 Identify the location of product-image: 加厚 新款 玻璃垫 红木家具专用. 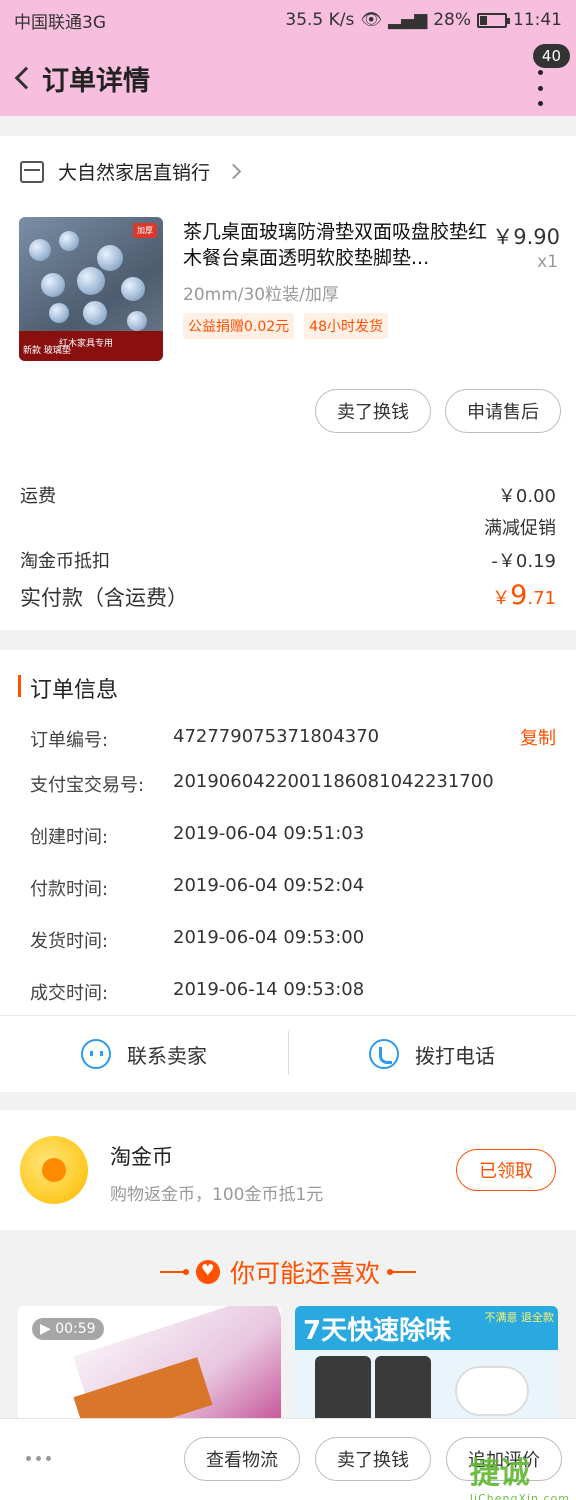
(91, 289).